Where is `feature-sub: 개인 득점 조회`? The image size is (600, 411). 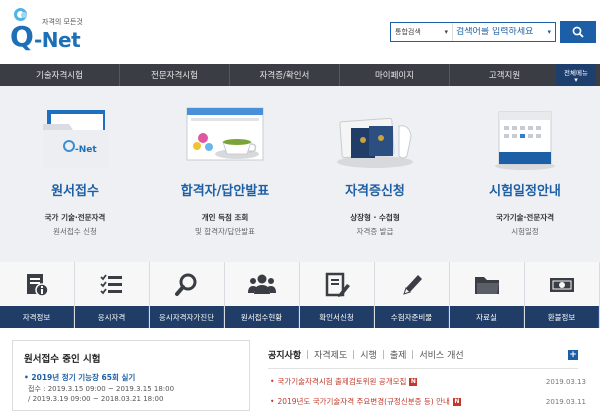 feature-sub: 개인 득점 조회 is located at coordinates (225, 217).